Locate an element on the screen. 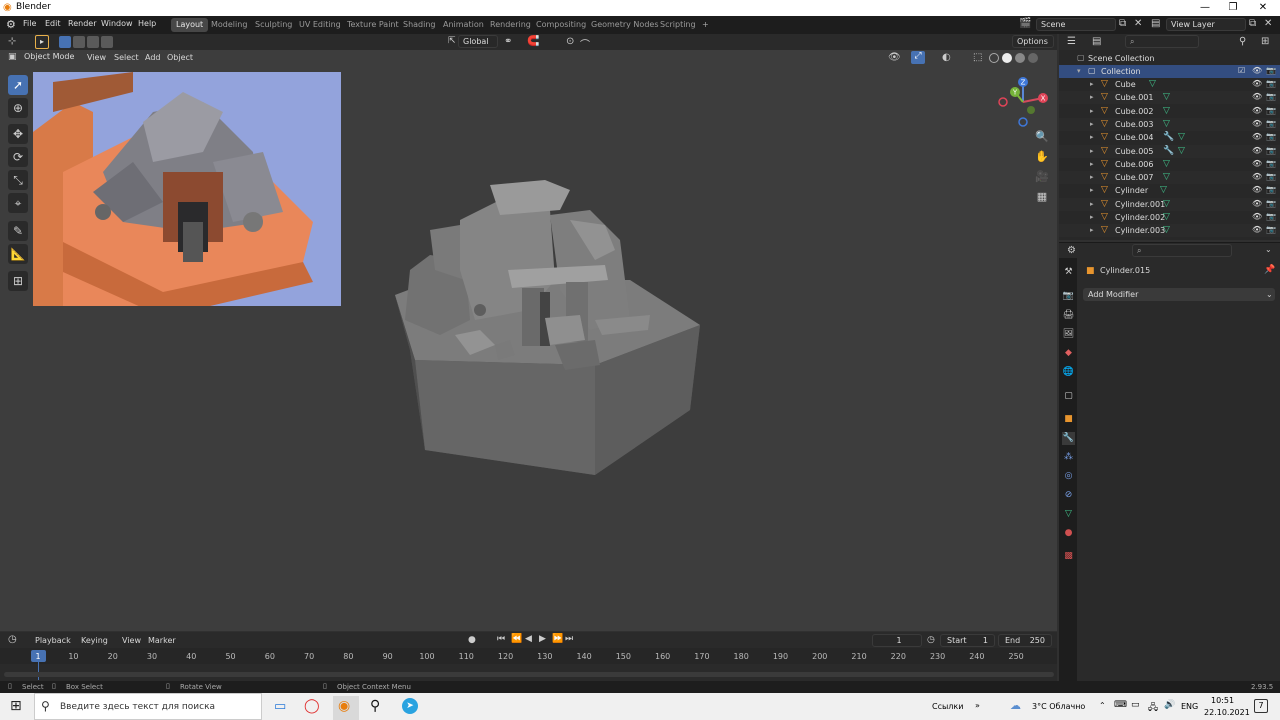 The width and height of the screenshot is (1280, 720). clock-time: 10:51 is located at coordinates (1222, 700).